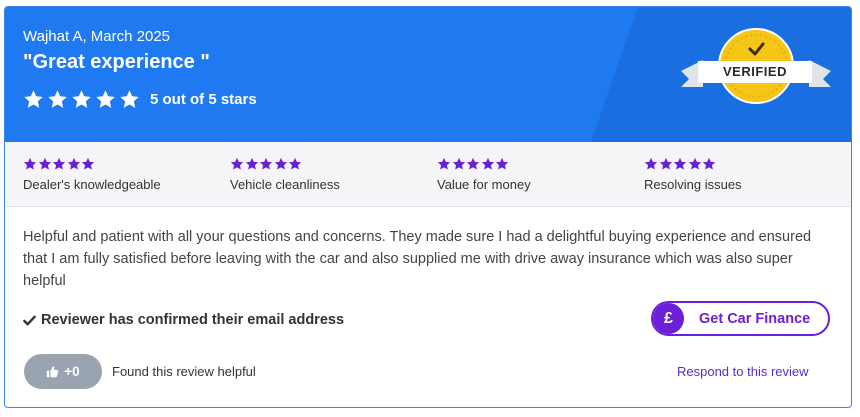 The width and height of the screenshot is (860, 417). Describe the element at coordinates (92, 184) in the screenshot. I see `sub-rating-label: Dealer's knowledgeable` at that location.